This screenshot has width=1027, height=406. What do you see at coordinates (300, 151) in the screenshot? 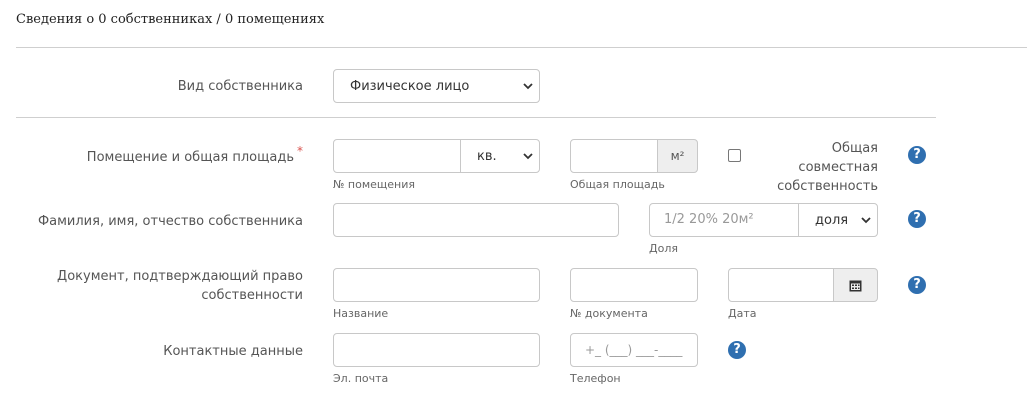
I see `required-mark: *` at bounding box center [300, 151].